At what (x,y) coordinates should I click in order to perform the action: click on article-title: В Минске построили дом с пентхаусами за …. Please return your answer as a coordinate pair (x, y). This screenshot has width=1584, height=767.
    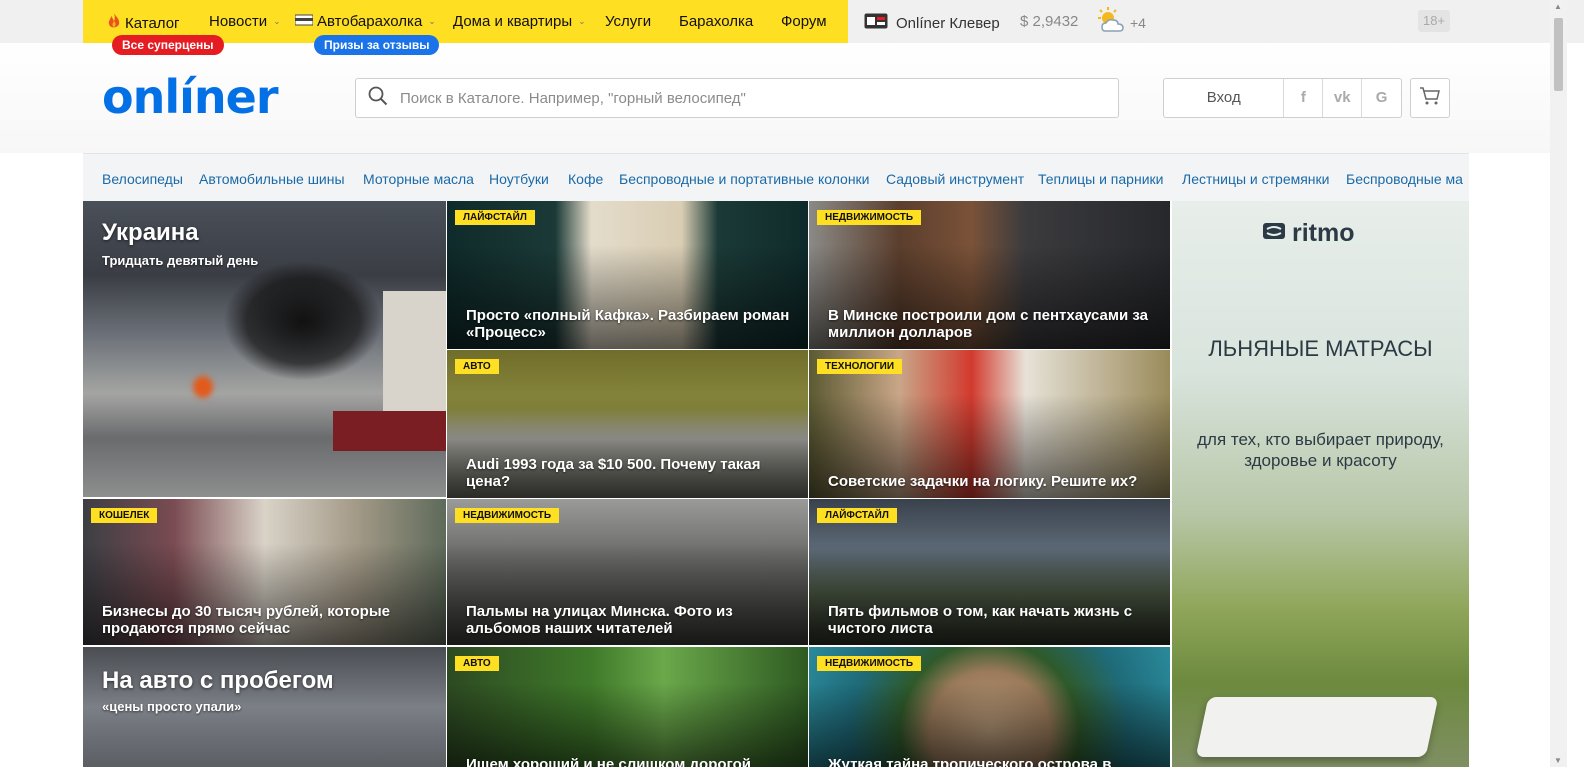
    Looking at the image, I should click on (988, 324).